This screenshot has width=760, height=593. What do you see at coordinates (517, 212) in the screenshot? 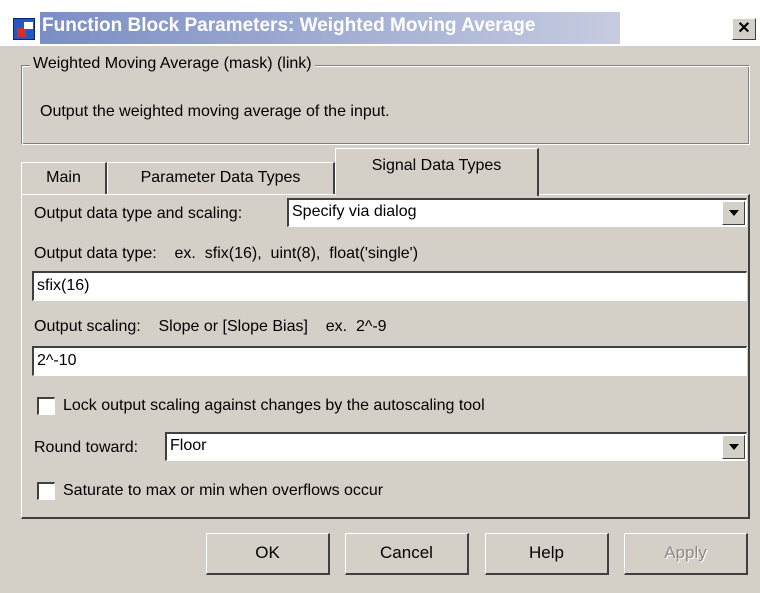
I see `output-data-type-scaling-dropdown: Specify via dialog` at bounding box center [517, 212].